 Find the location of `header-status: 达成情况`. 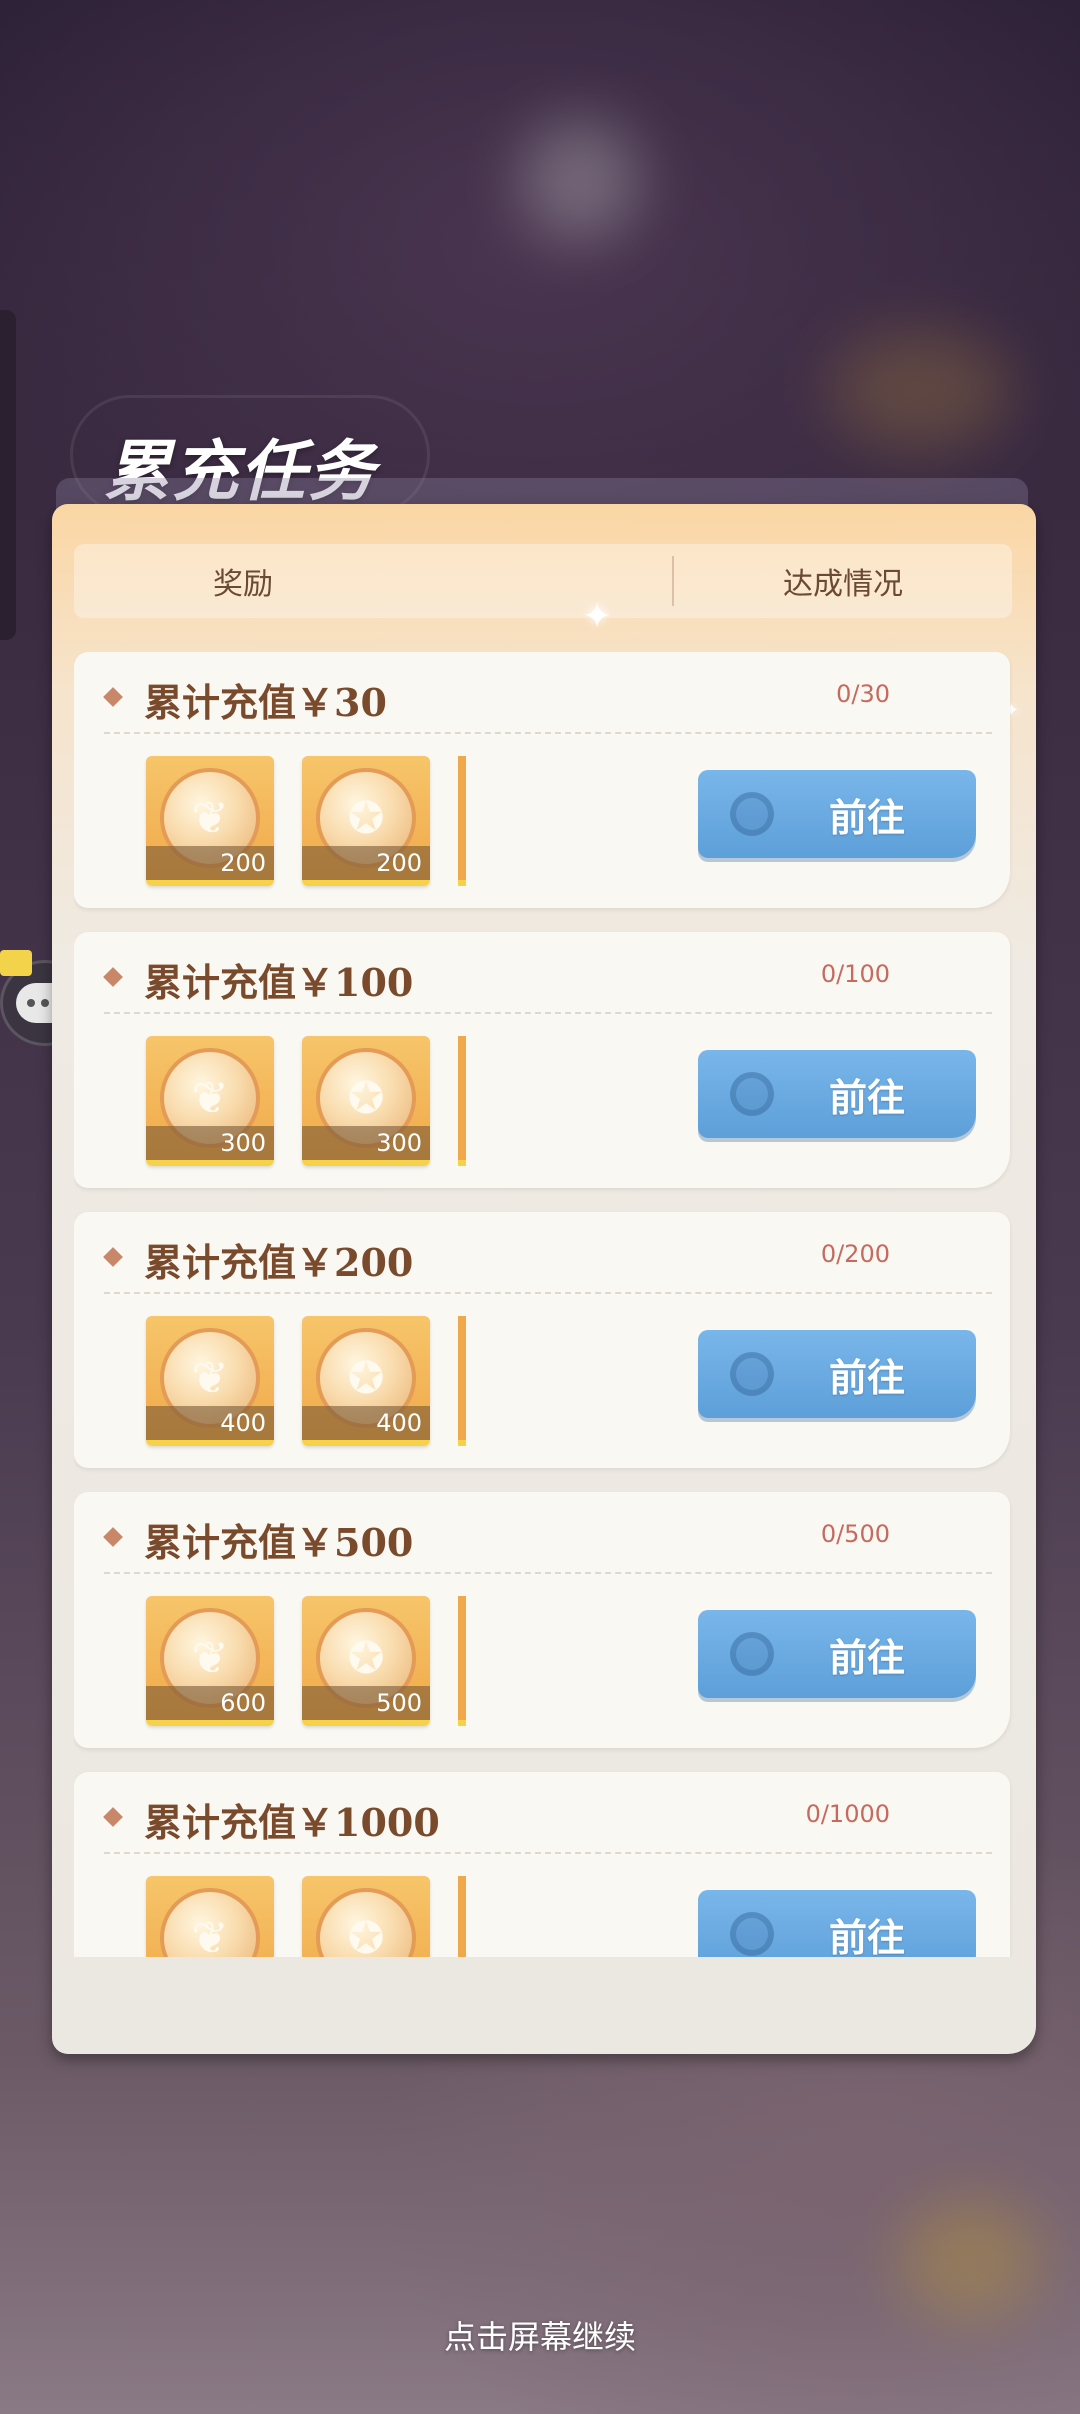

header-status: 达成情况 is located at coordinates (843, 584).